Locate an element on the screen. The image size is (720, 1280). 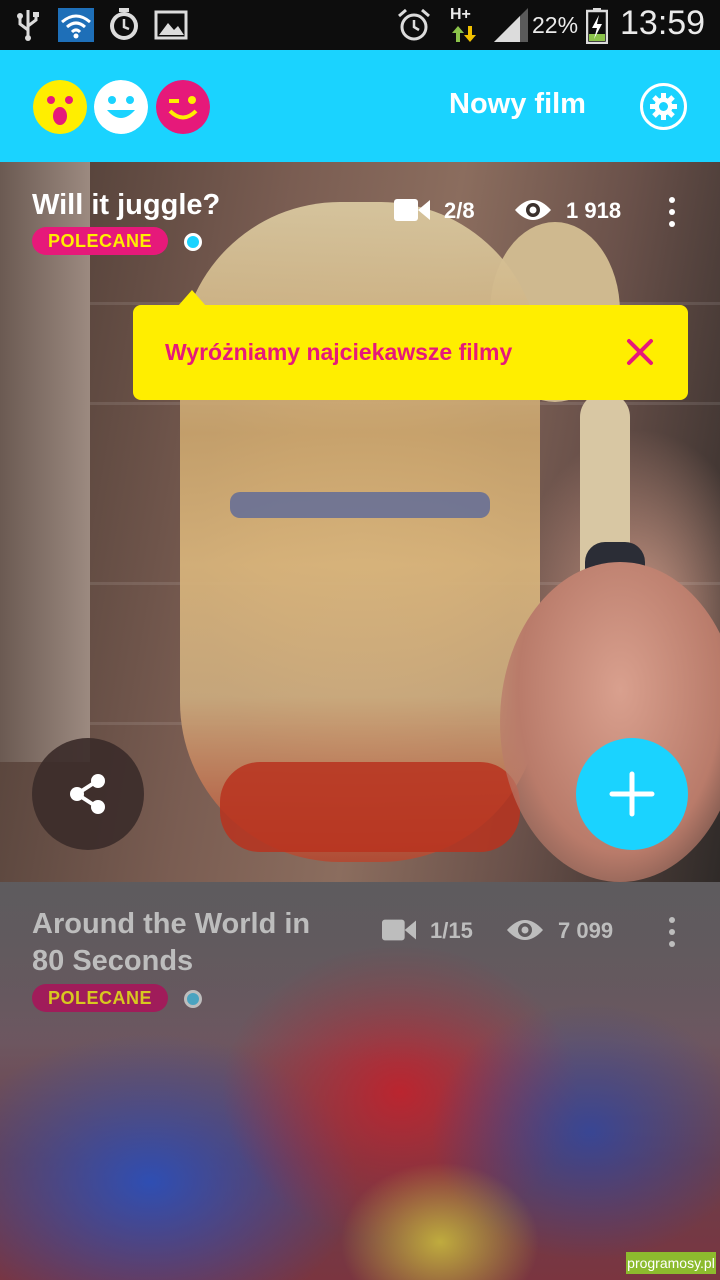
smile-face-icon is located at coordinates (121, 107).